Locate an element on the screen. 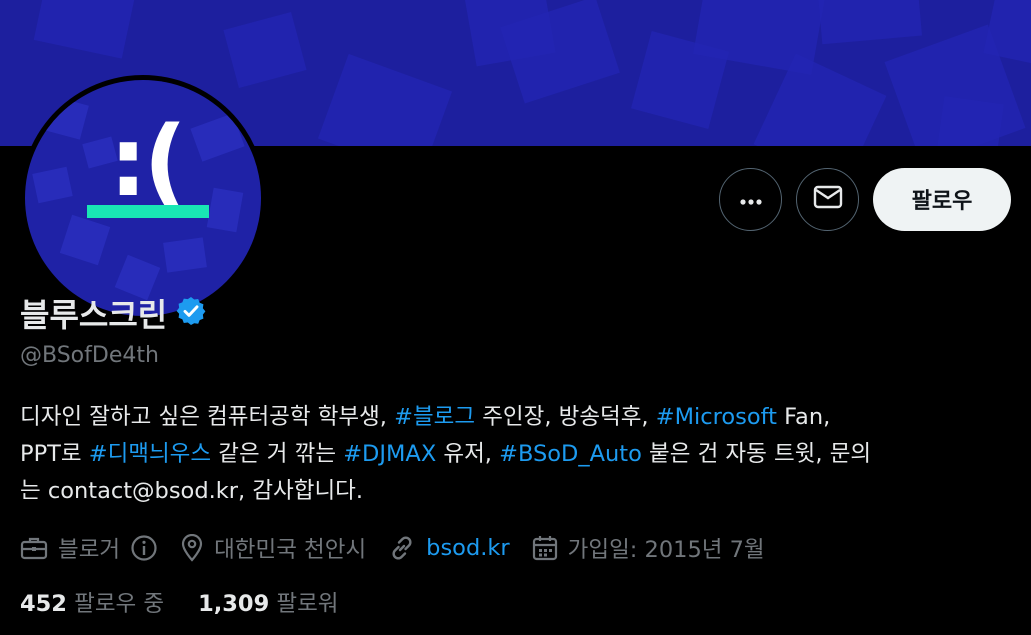 Image resolution: width=1031 pixels, height=635 pixels. calendar-icon is located at coordinates (545, 548).